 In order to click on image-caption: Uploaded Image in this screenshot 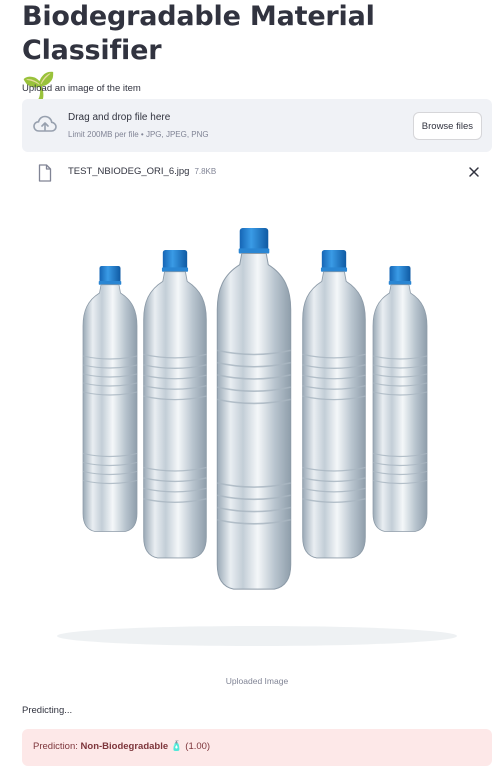, I will do `click(257, 681)`.